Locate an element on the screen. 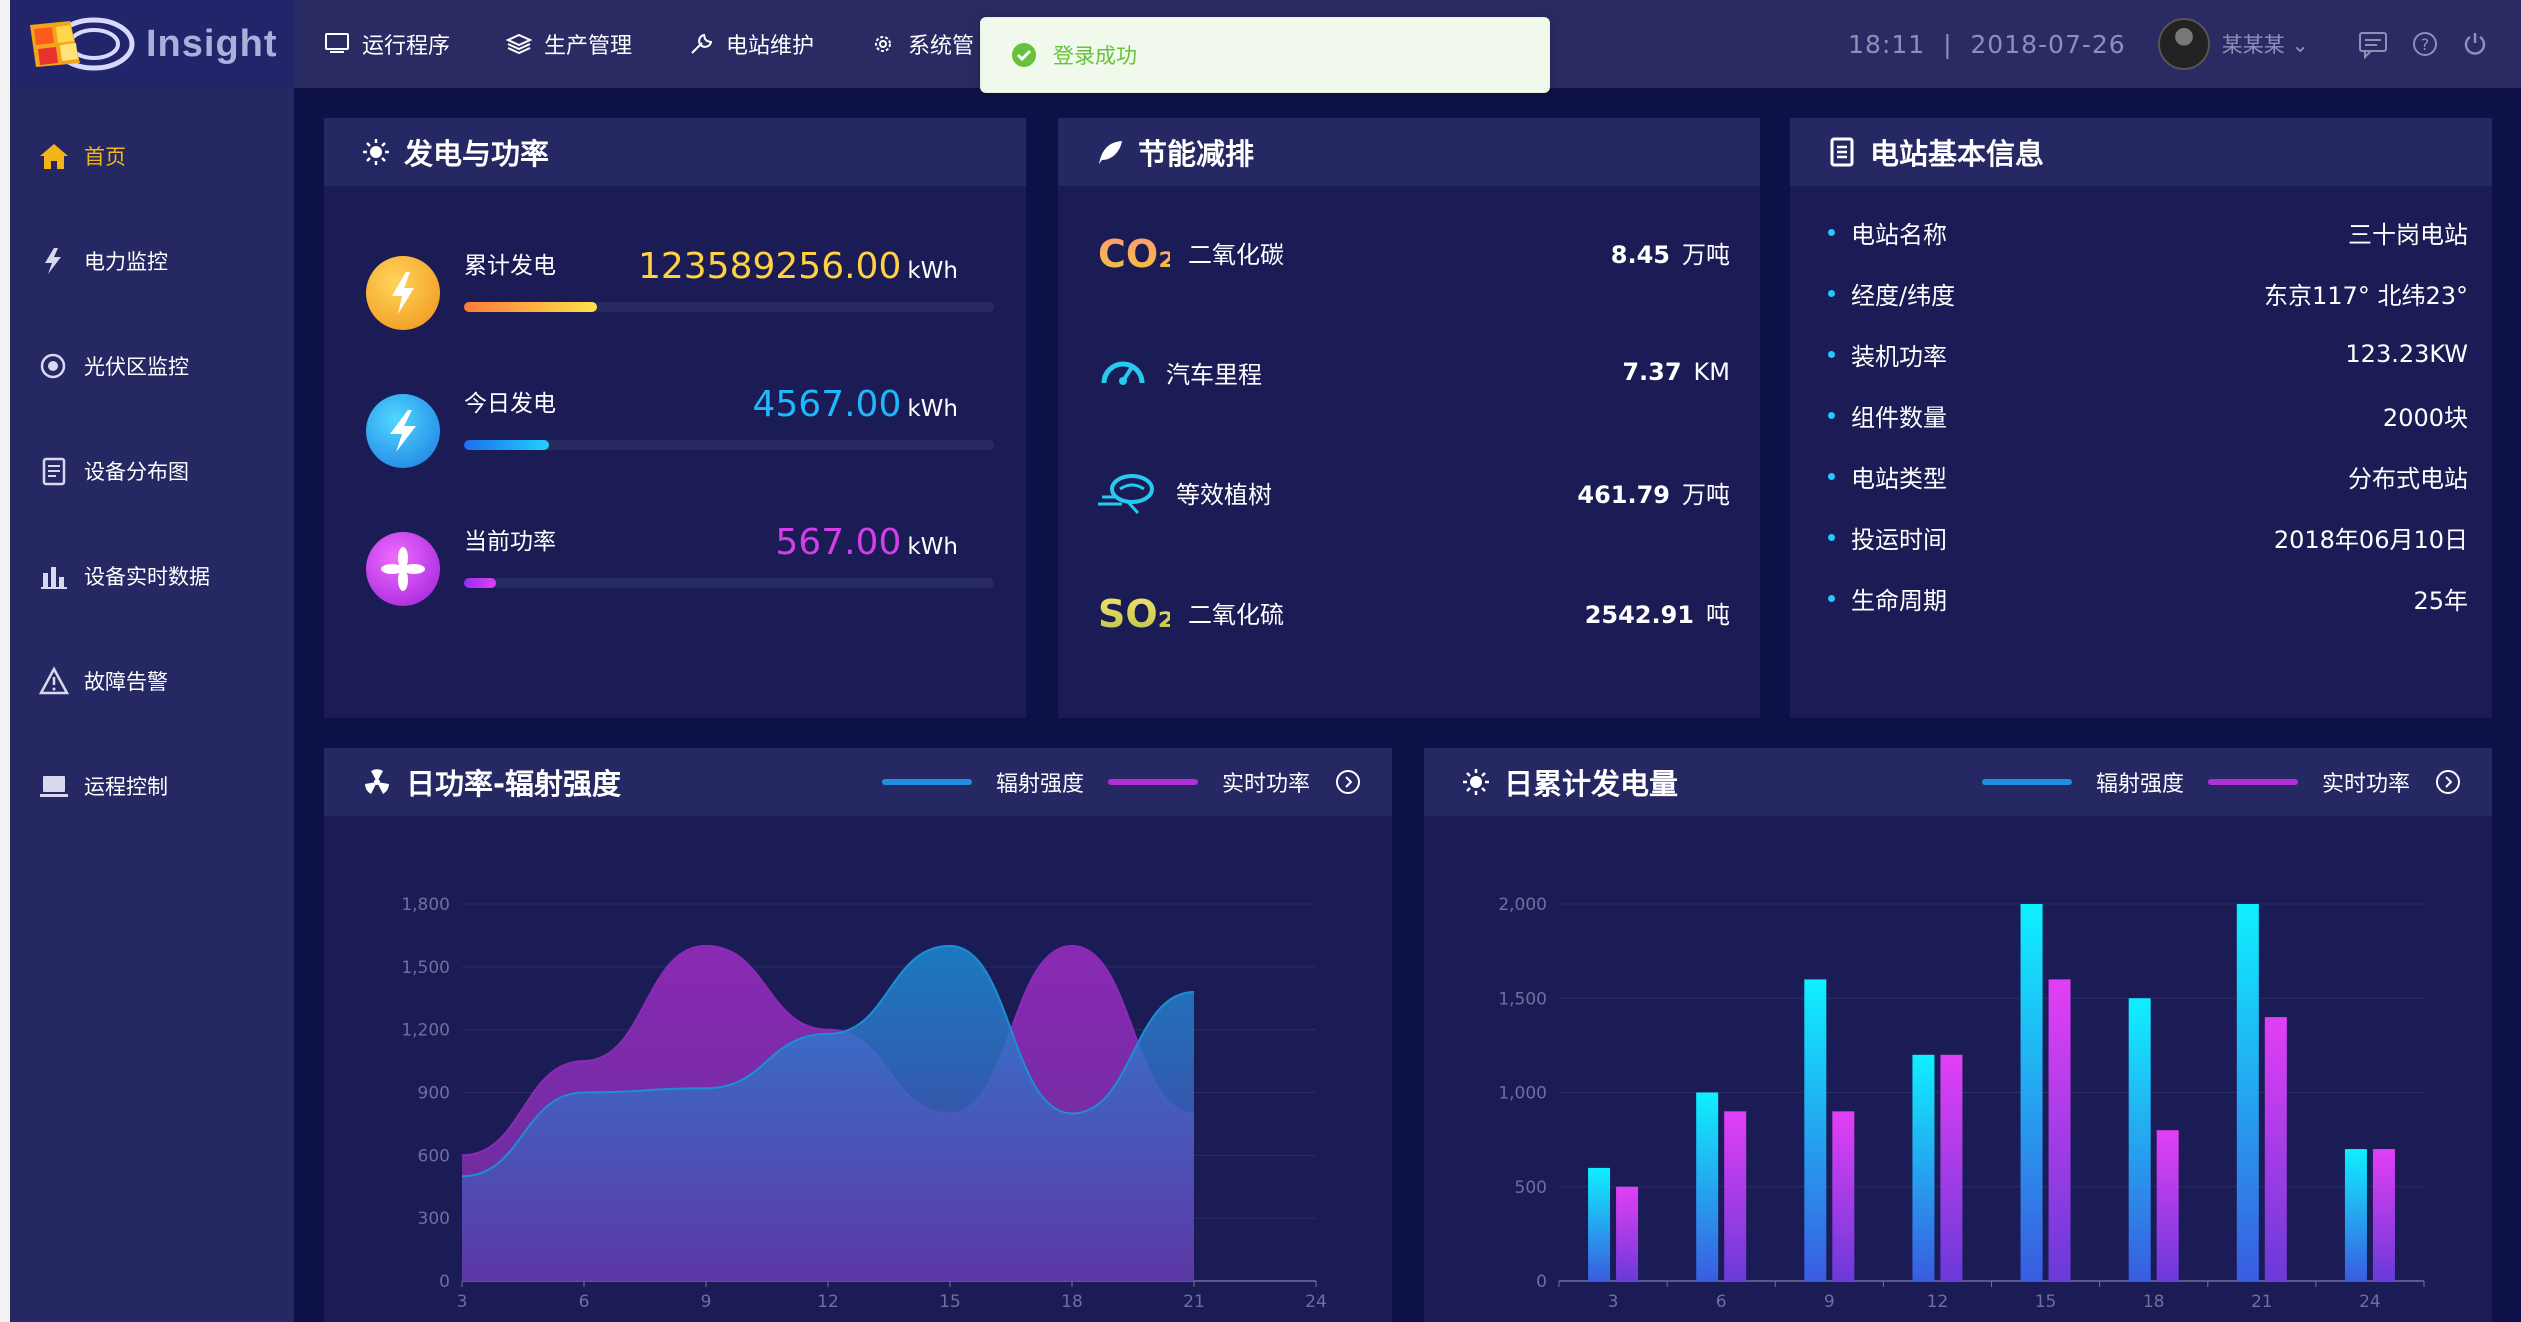  eco-unit: 吨 is located at coordinates (1718, 614).